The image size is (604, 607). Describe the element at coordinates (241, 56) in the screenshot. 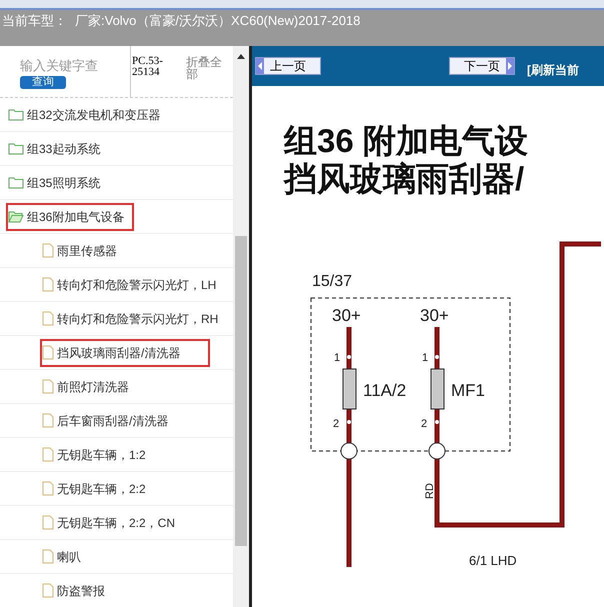

I see `scroll-up-icon` at that location.